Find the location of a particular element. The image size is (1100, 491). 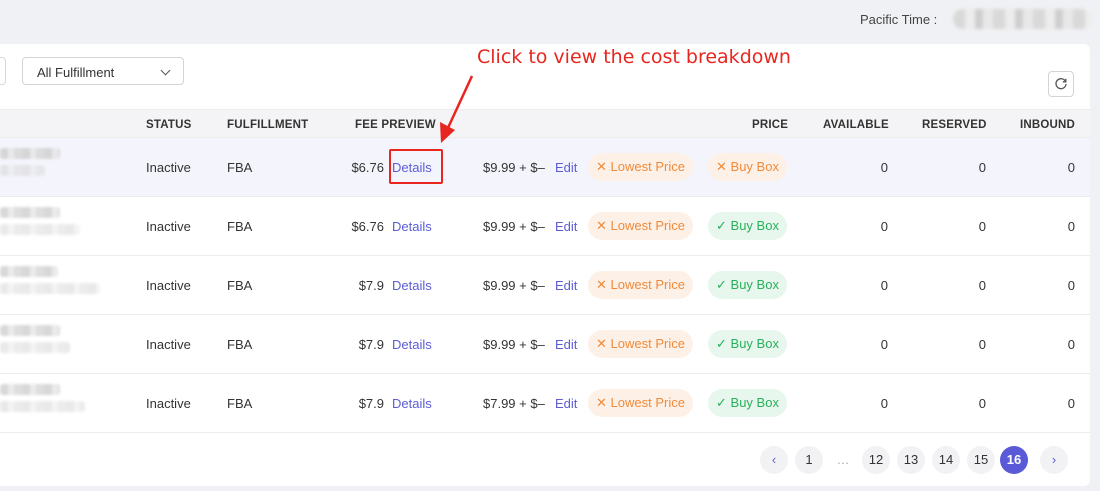

prev-page-button: ‹ is located at coordinates (774, 460).